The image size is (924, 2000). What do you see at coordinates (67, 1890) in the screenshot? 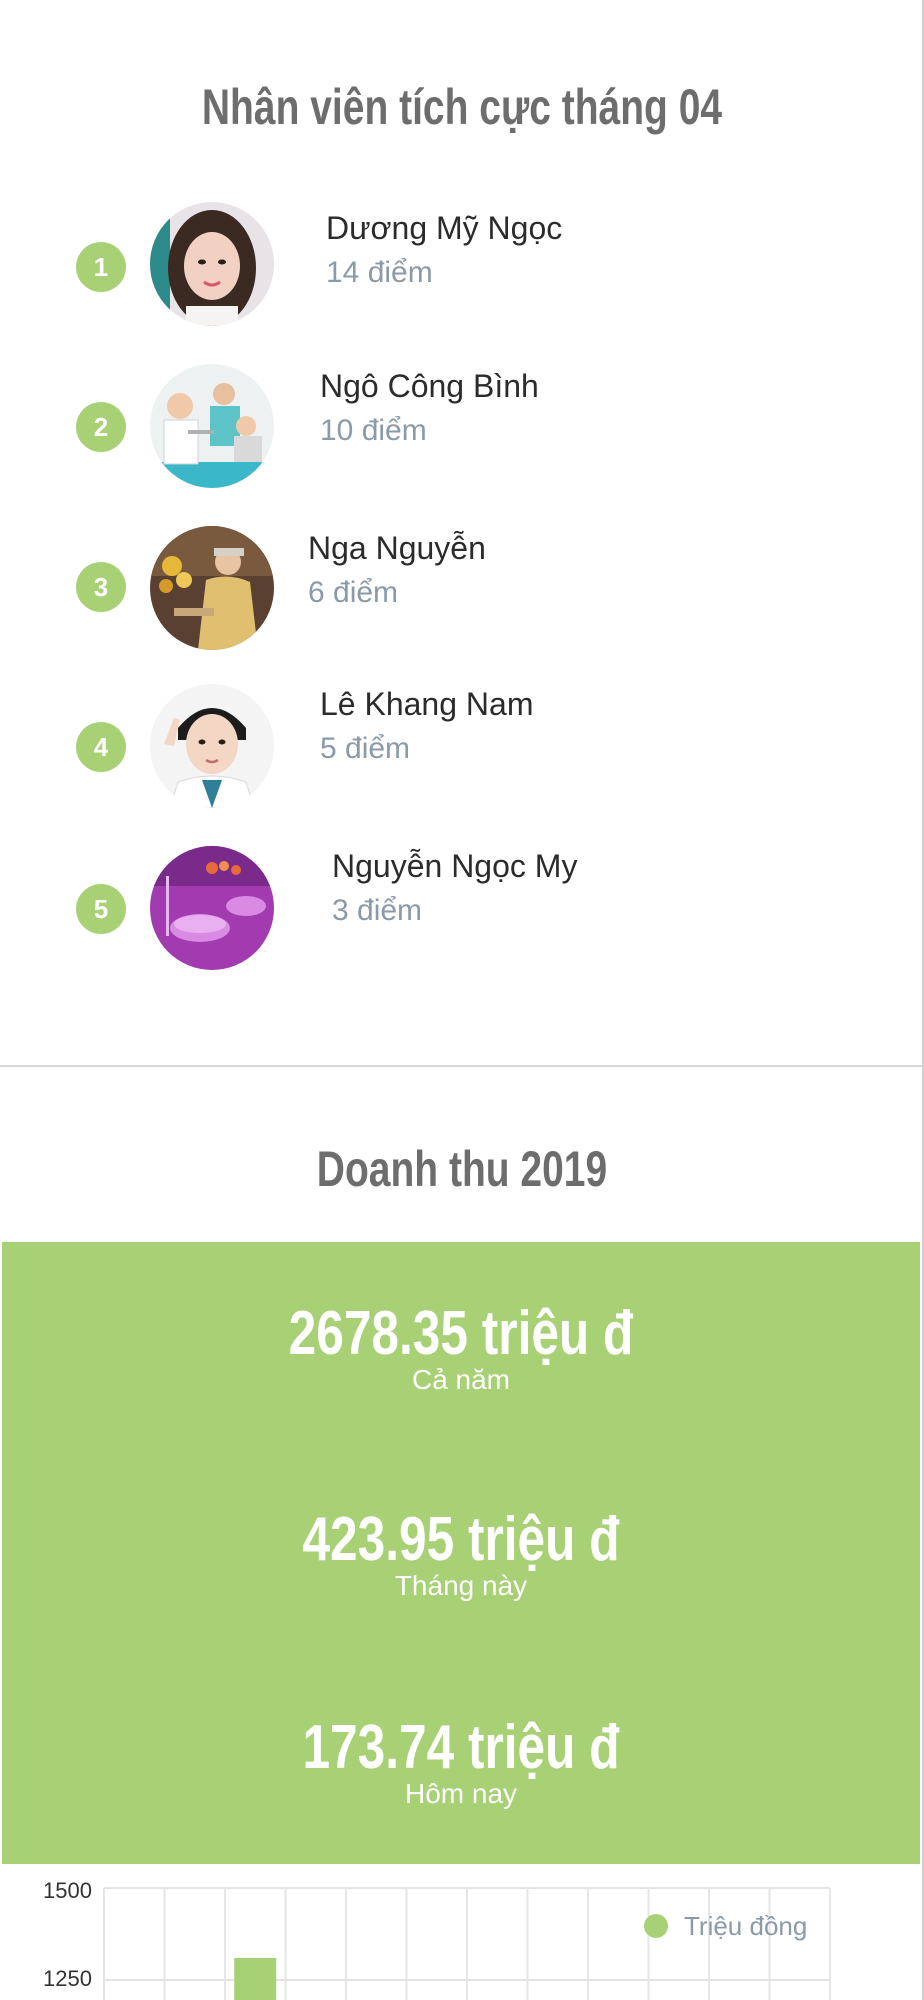
I see `y-tick-label: 1500` at bounding box center [67, 1890].